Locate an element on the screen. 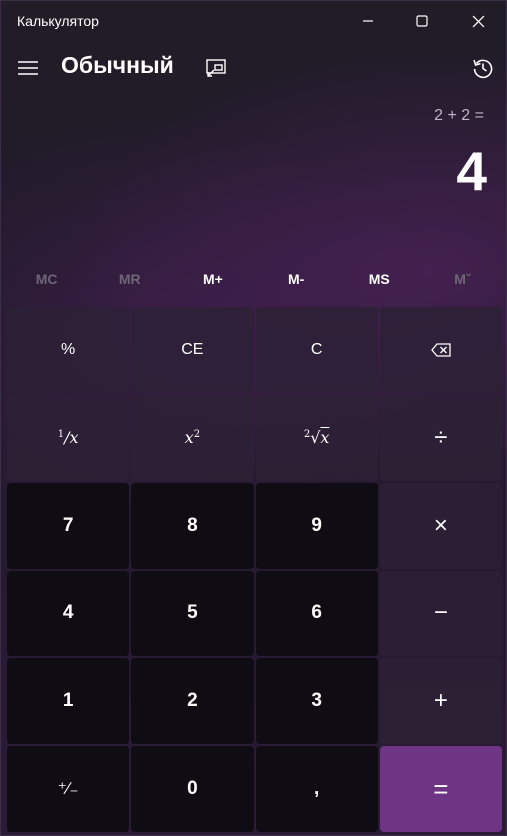 Image resolution: width=507 pixels, height=836 pixels. square-root-button: 2√x is located at coordinates (316, 437).